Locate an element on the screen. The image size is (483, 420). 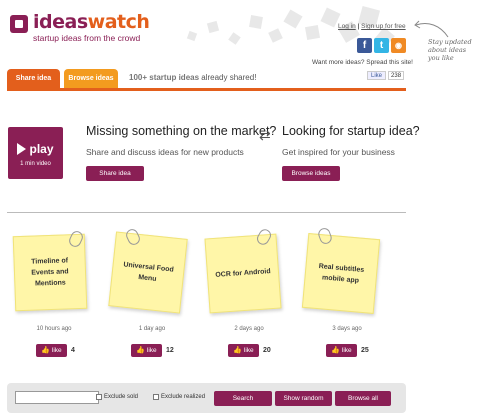
show-random-button: Show random is located at coordinates (303, 398).